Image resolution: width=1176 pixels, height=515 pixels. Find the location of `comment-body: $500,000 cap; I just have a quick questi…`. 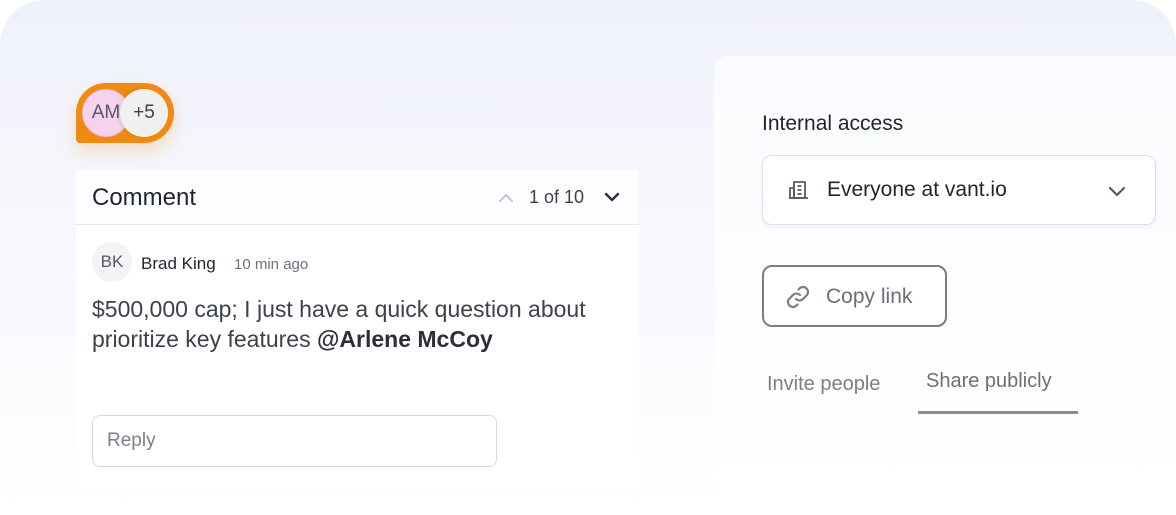

comment-body: $500,000 cap; I just have a quick questi… is located at coordinates (342, 324).